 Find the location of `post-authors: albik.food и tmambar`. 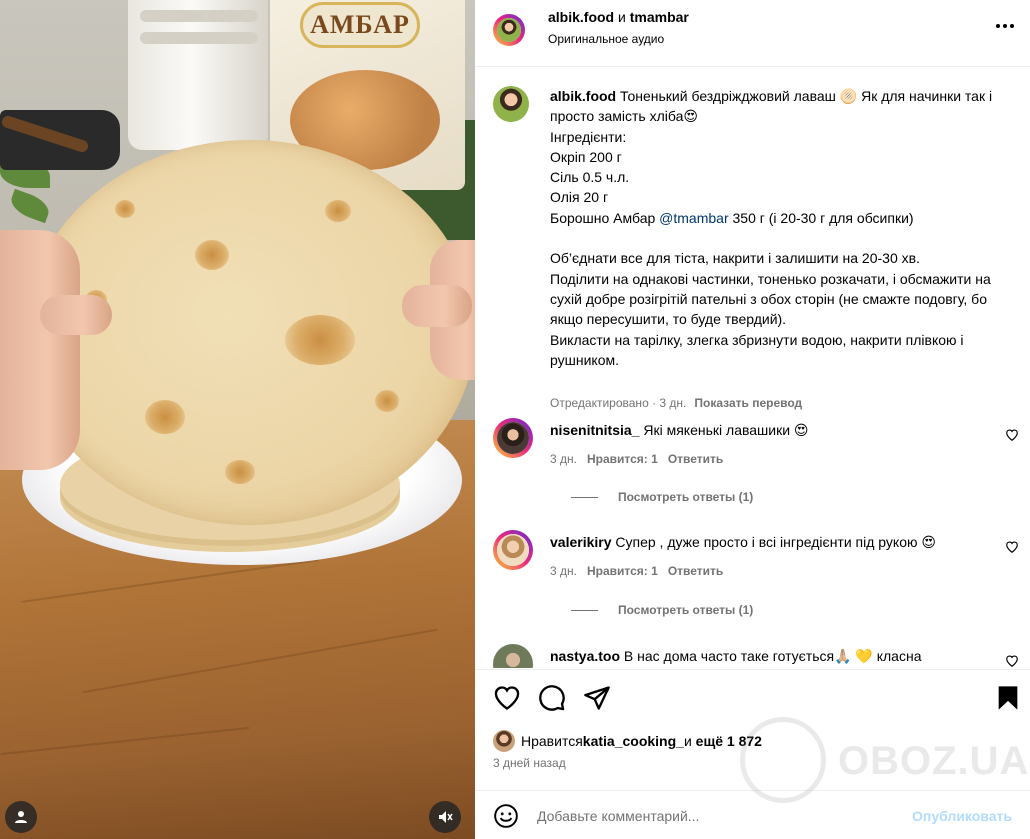

post-authors: albik.food и tmambar is located at coordinates (618, 17).